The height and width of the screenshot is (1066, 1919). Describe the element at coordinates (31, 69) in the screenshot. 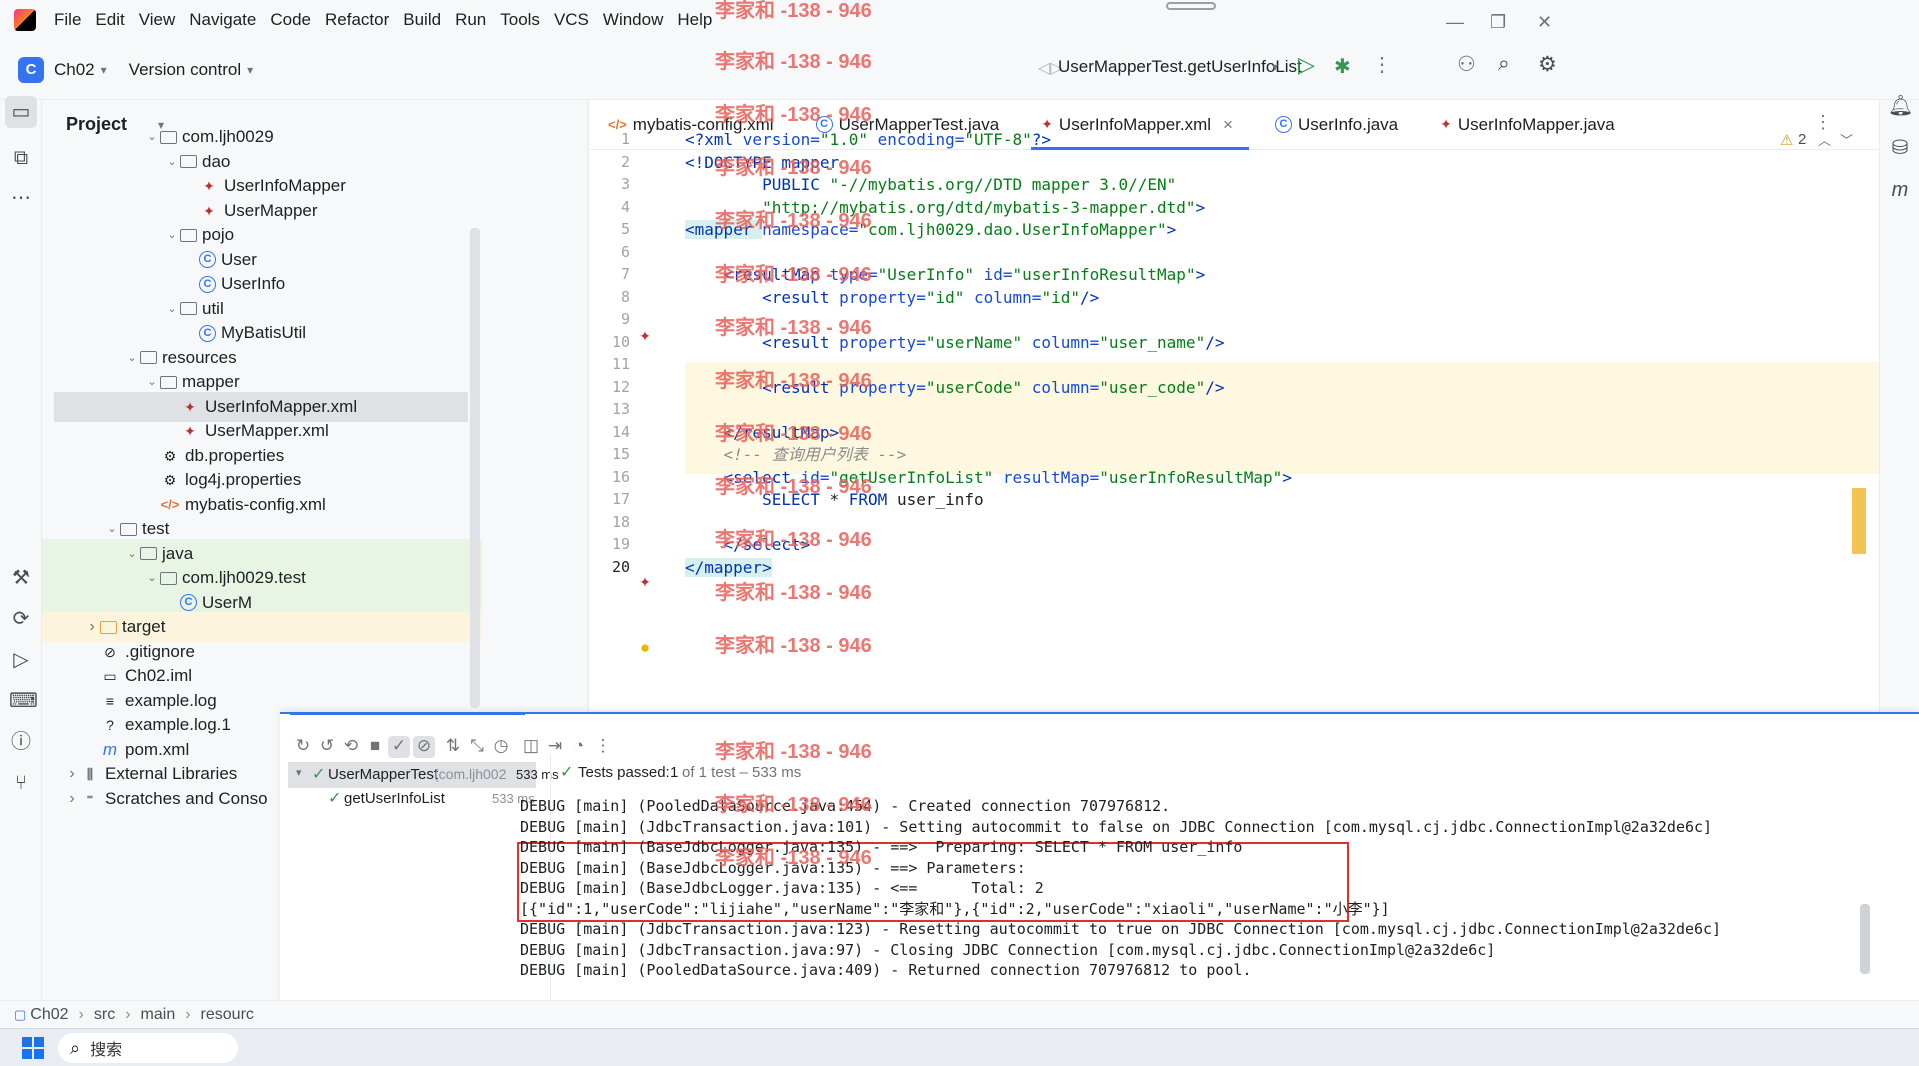

I see `project-badge: C` at that location.